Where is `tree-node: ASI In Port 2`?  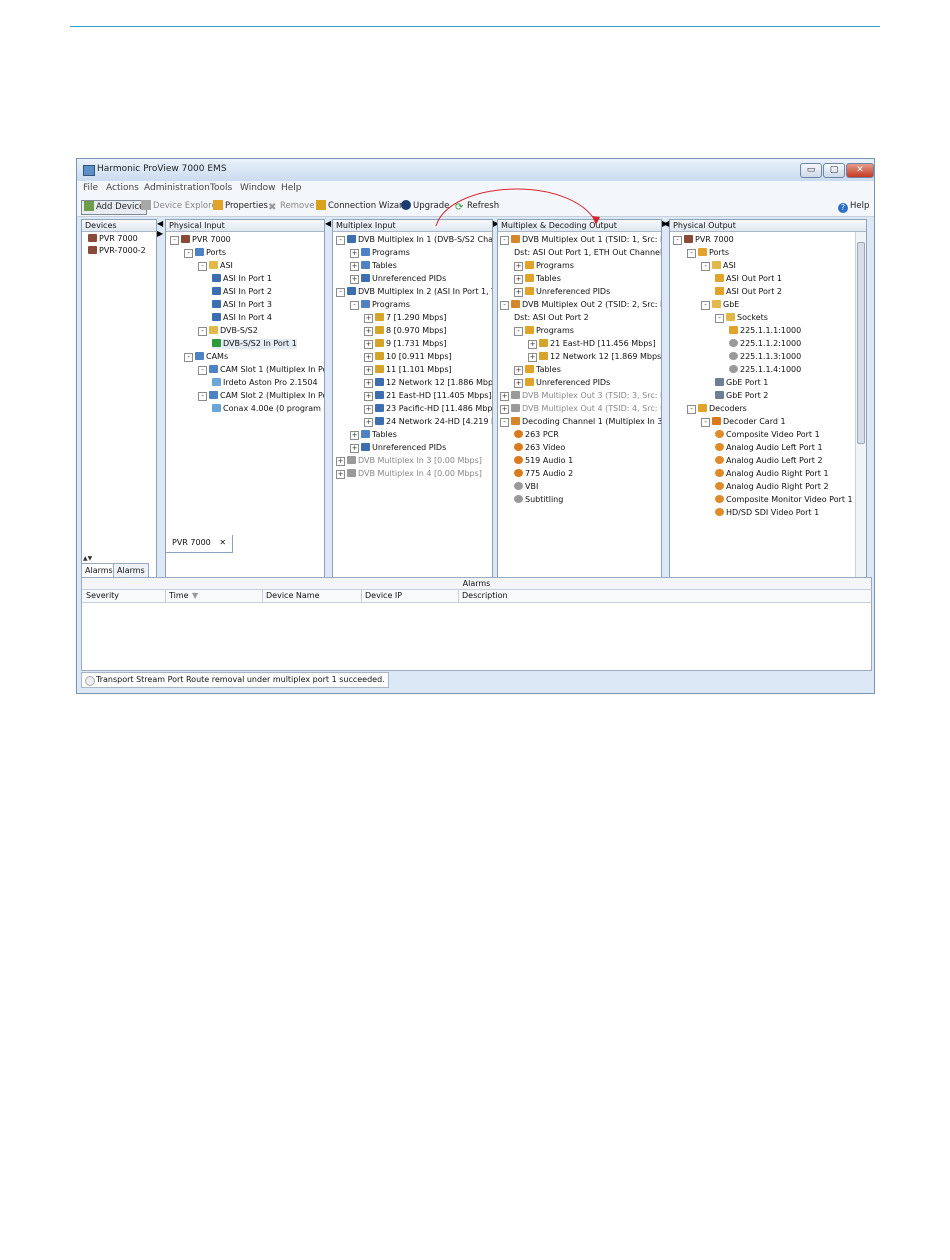 tree-node: ASI In Port 2 is located at coordinates (242, 292).